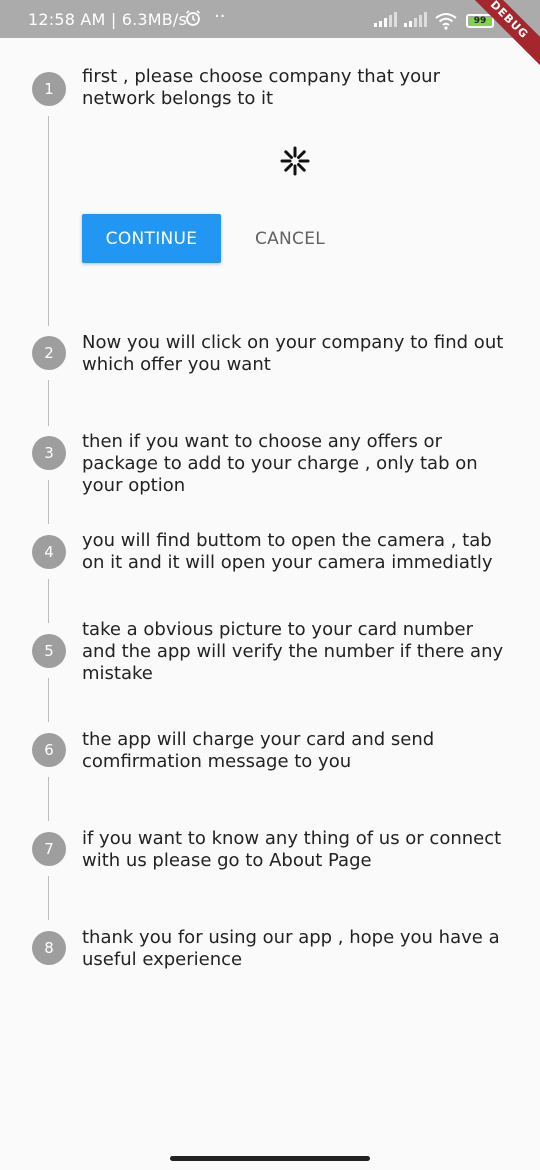 This screenshot has width=540, height=1170. What do you see at coordinates (295, 161) in the screenshot?
I see `loading-spinner-icon` at bounding box center [295, 161].